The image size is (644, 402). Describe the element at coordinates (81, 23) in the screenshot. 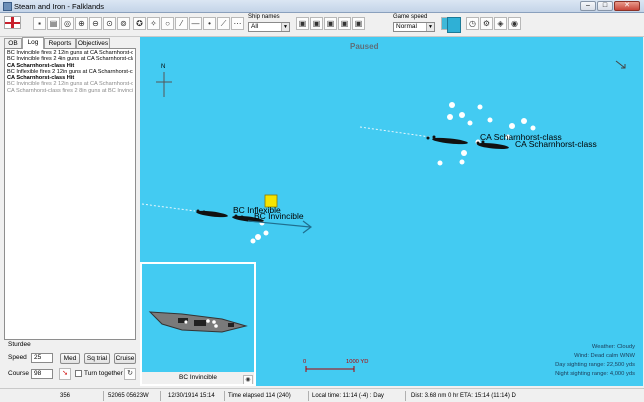

I see `zoom-in-icon: ⊕` at that location.